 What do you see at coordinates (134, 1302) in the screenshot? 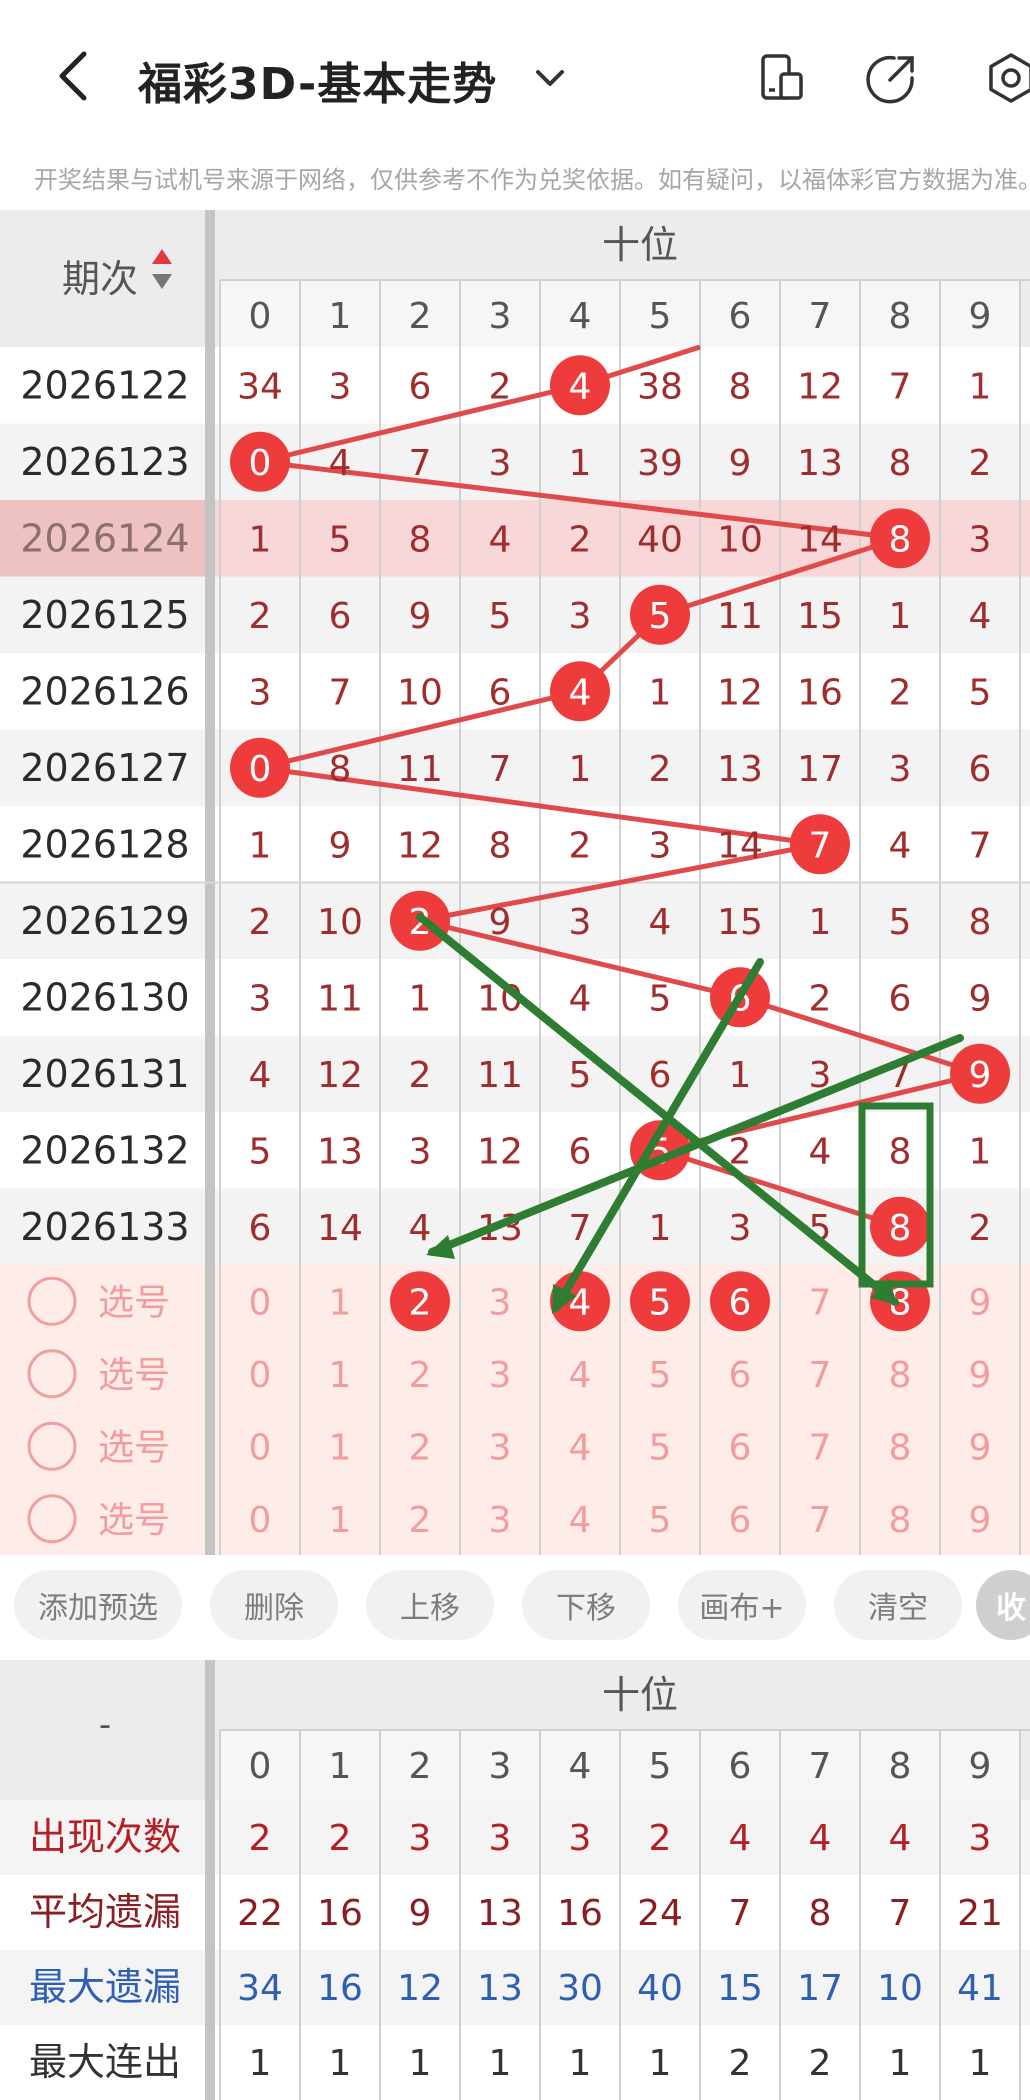
I see `select-label: 选号` at bounding box center [134, 1302].